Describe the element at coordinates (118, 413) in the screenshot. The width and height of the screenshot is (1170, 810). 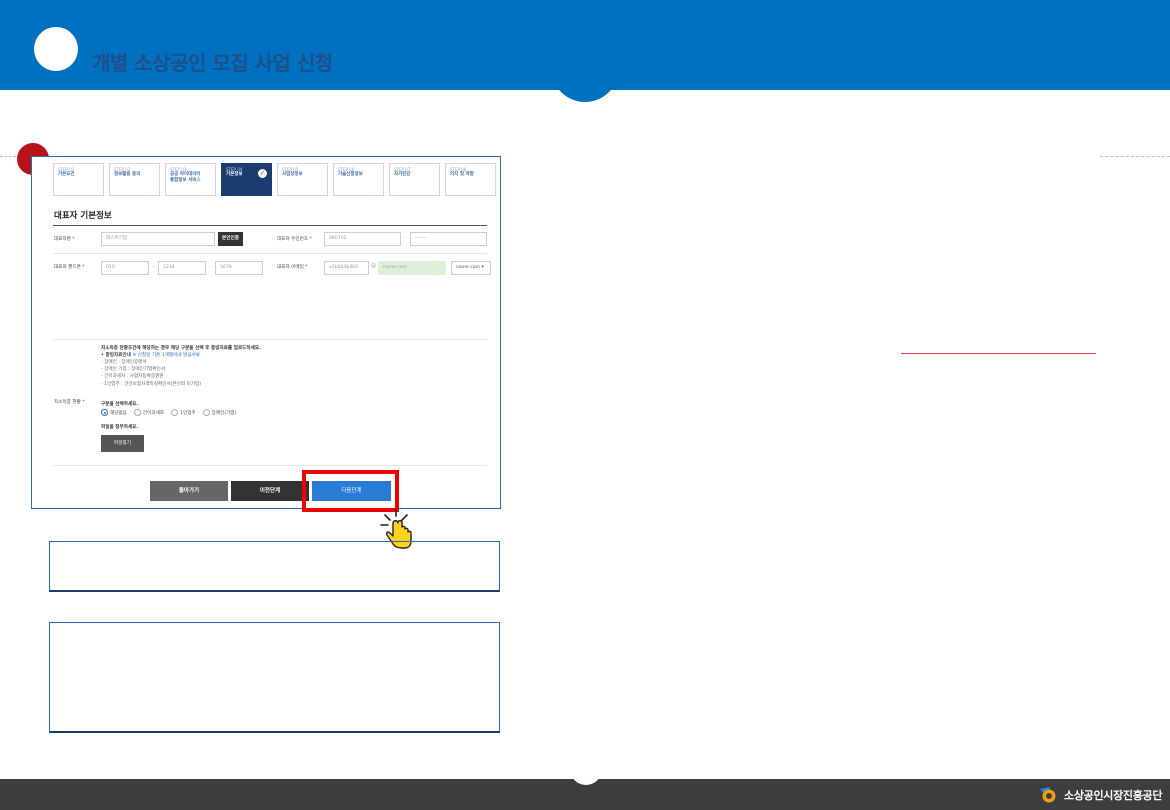
I see `radio-label: 해당없음` at that location.